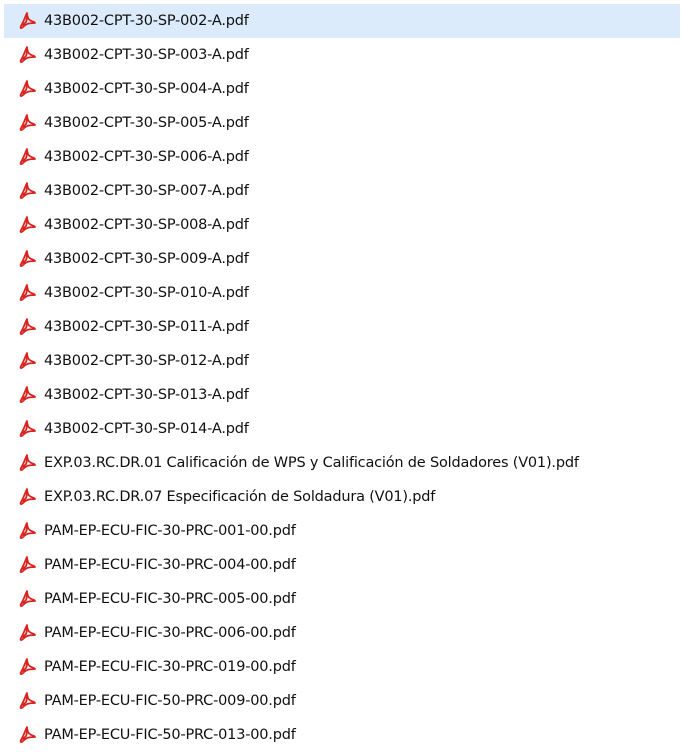  I want to click on file-row: 43B002-CPT-30-SP-013-A.pdf, so click(343, 395).